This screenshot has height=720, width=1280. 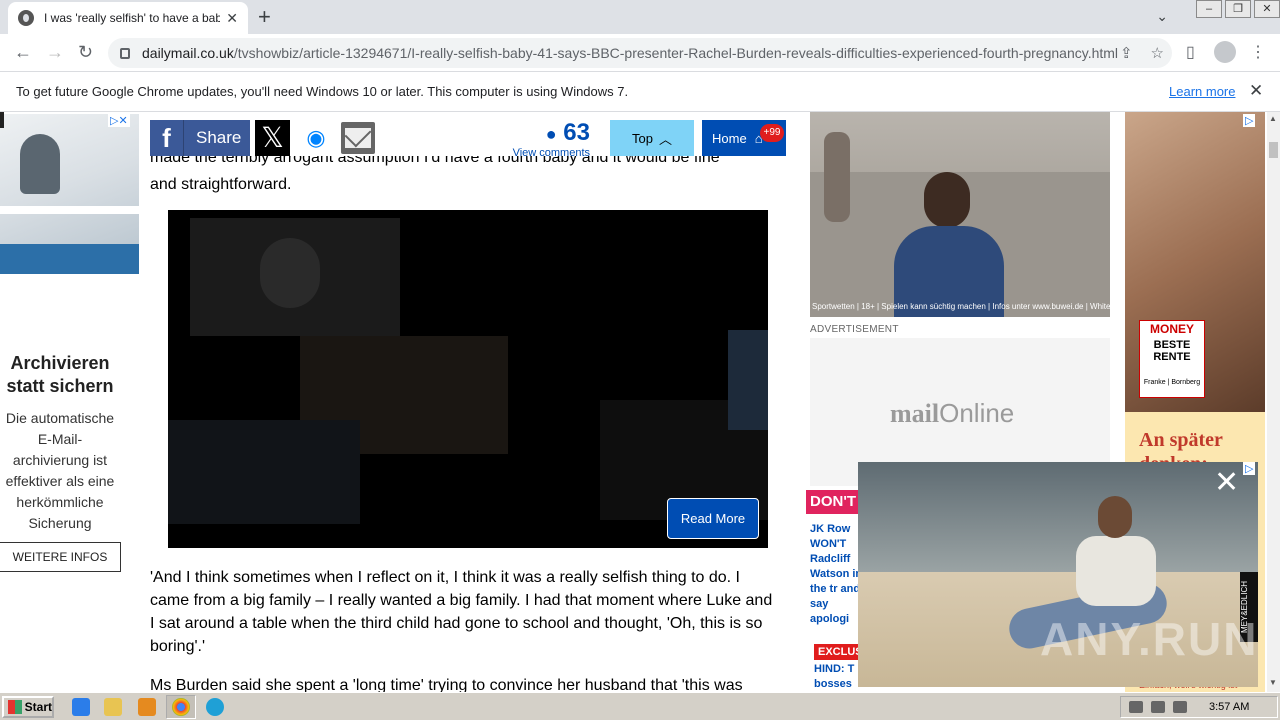 What do you see at coordinates (1180, 707) in the screenshot?
I see `action-center-flag-icon` at bounding box center [1180, 707].